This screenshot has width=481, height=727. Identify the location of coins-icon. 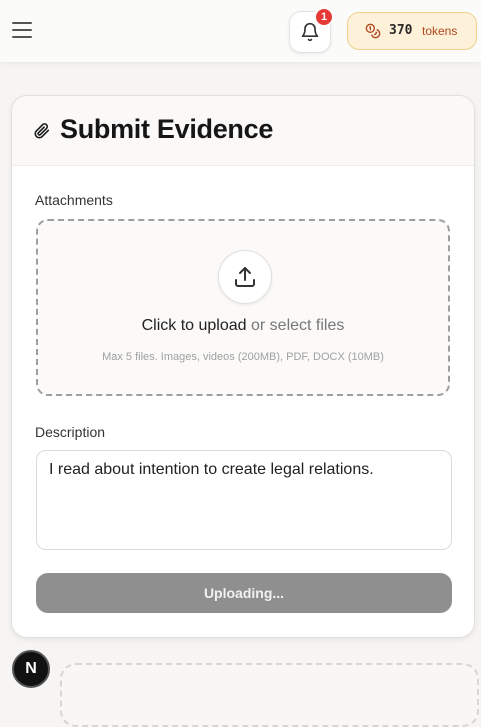
(373, 31).